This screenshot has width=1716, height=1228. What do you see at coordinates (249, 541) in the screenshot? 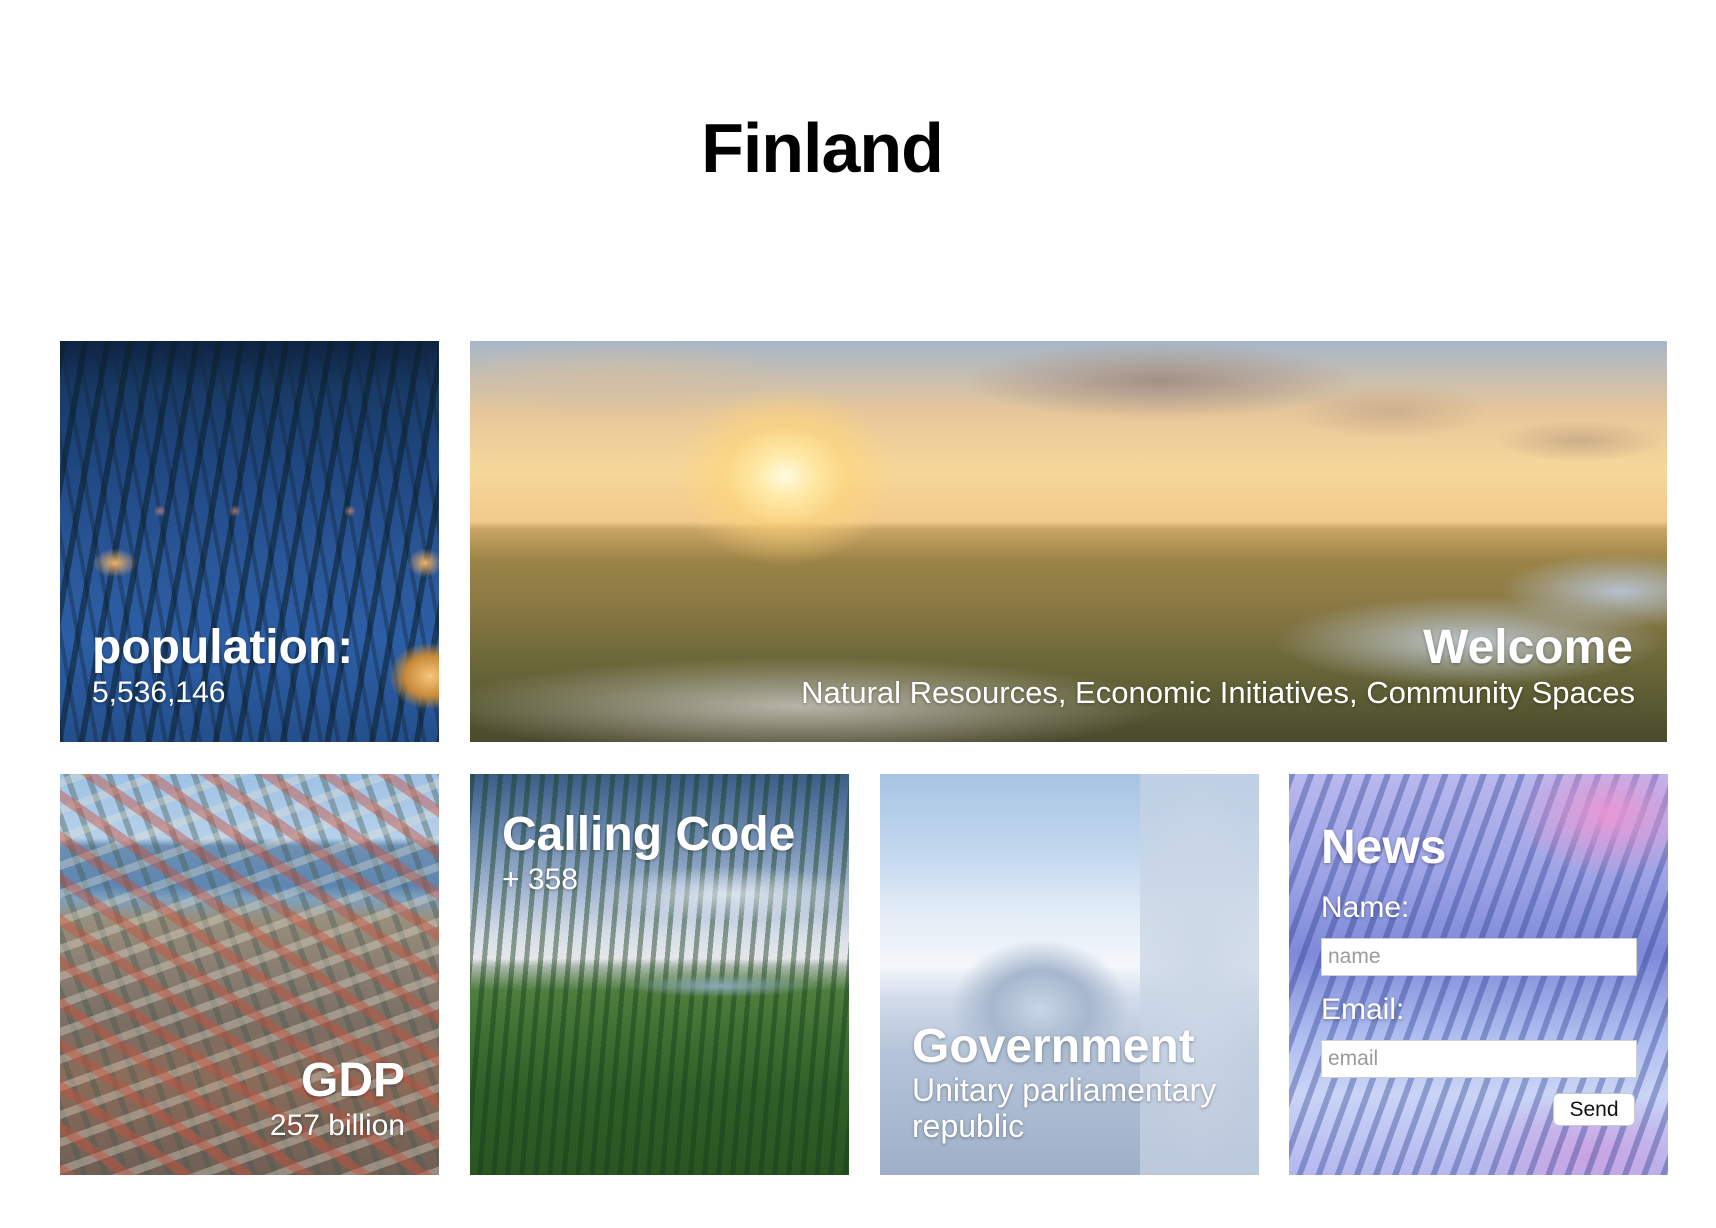
I see `population-tile: population: 5,536,146` at bounding box center [249, 541].